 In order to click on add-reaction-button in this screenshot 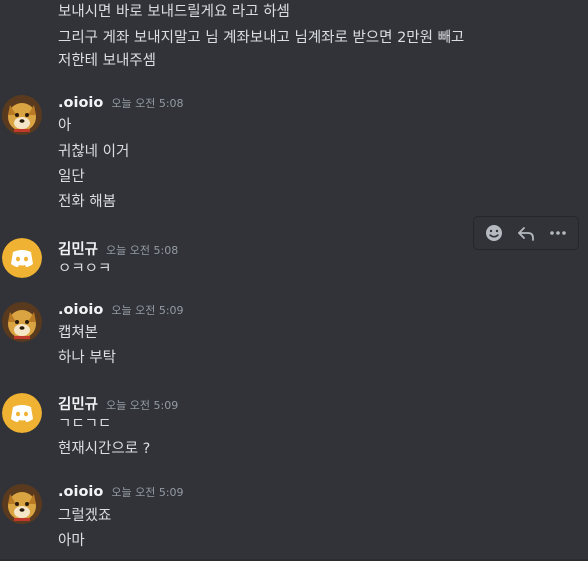, I will do `click(494, 233)`.